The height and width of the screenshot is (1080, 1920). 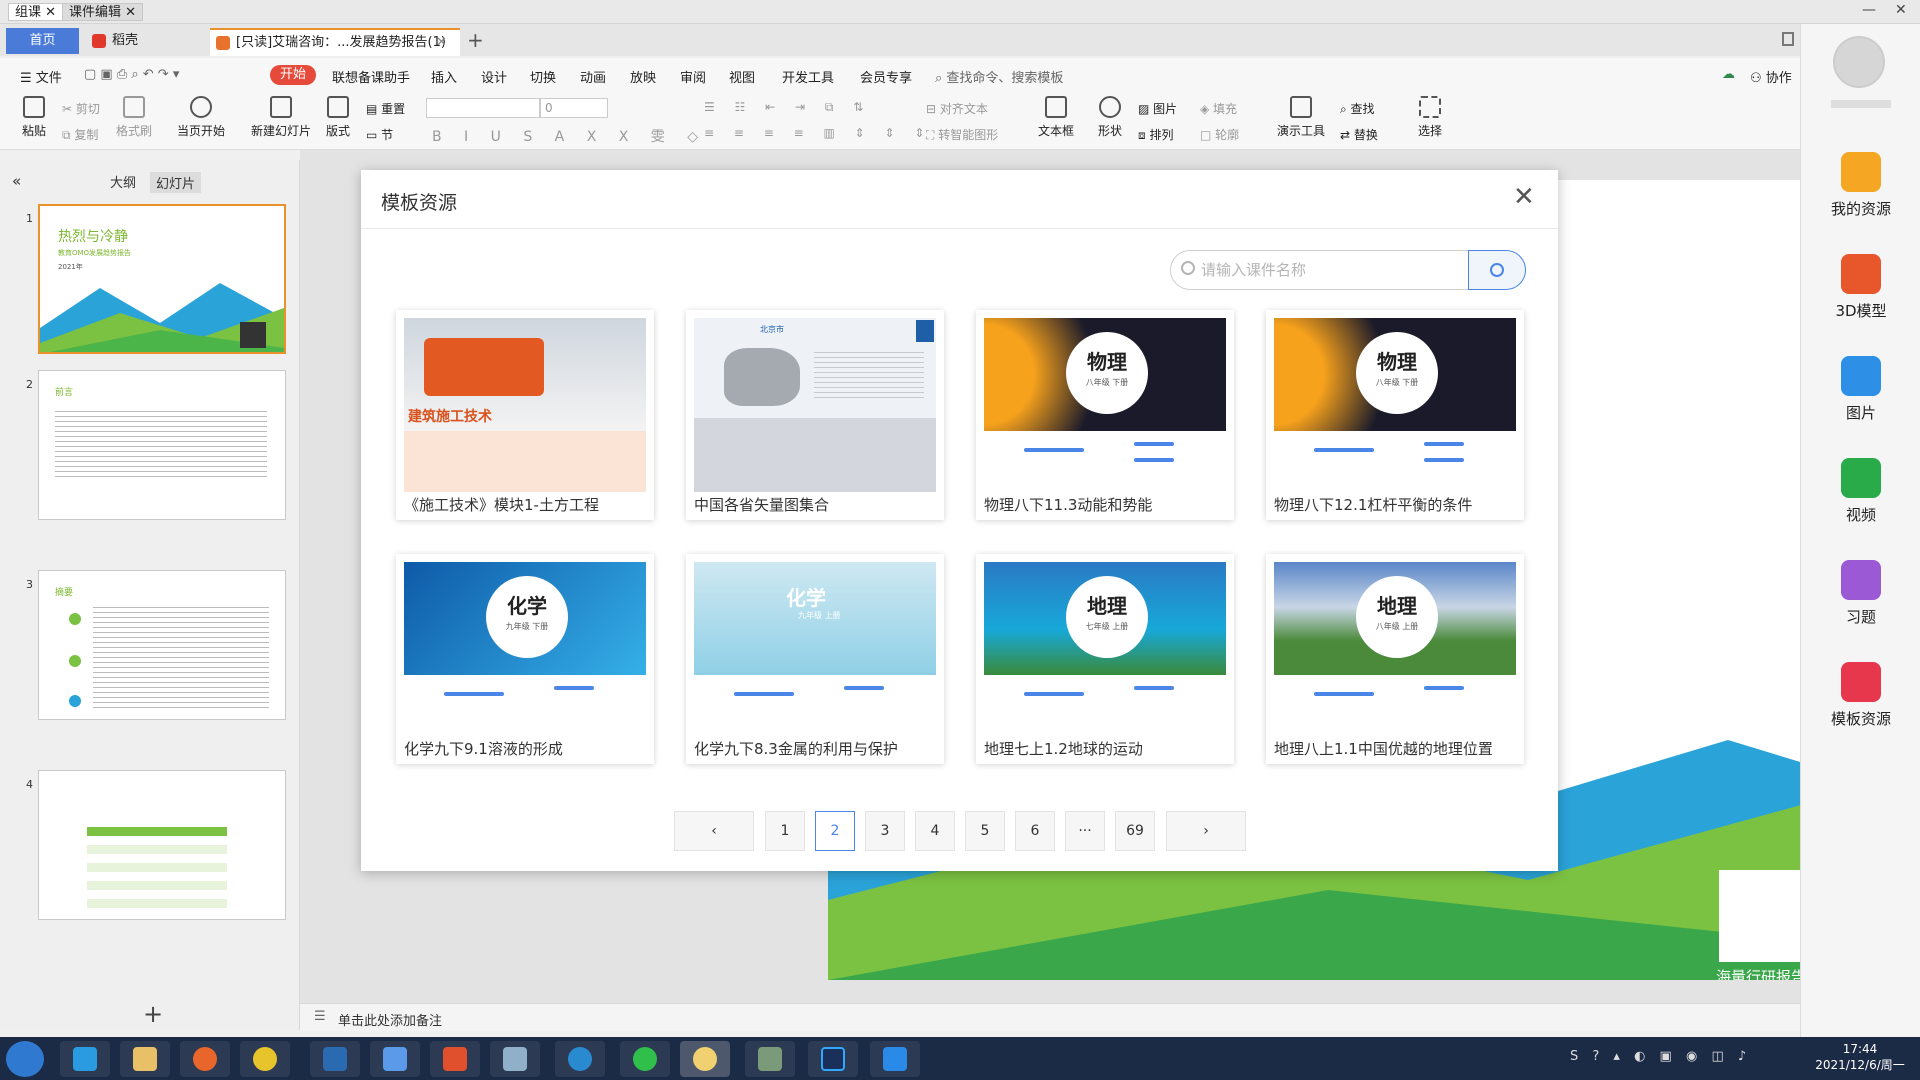 I want to click on template-card: 地理 八年级 上册 地理八上1.1中国优越的地理位置, so click(x=1395, y=659).